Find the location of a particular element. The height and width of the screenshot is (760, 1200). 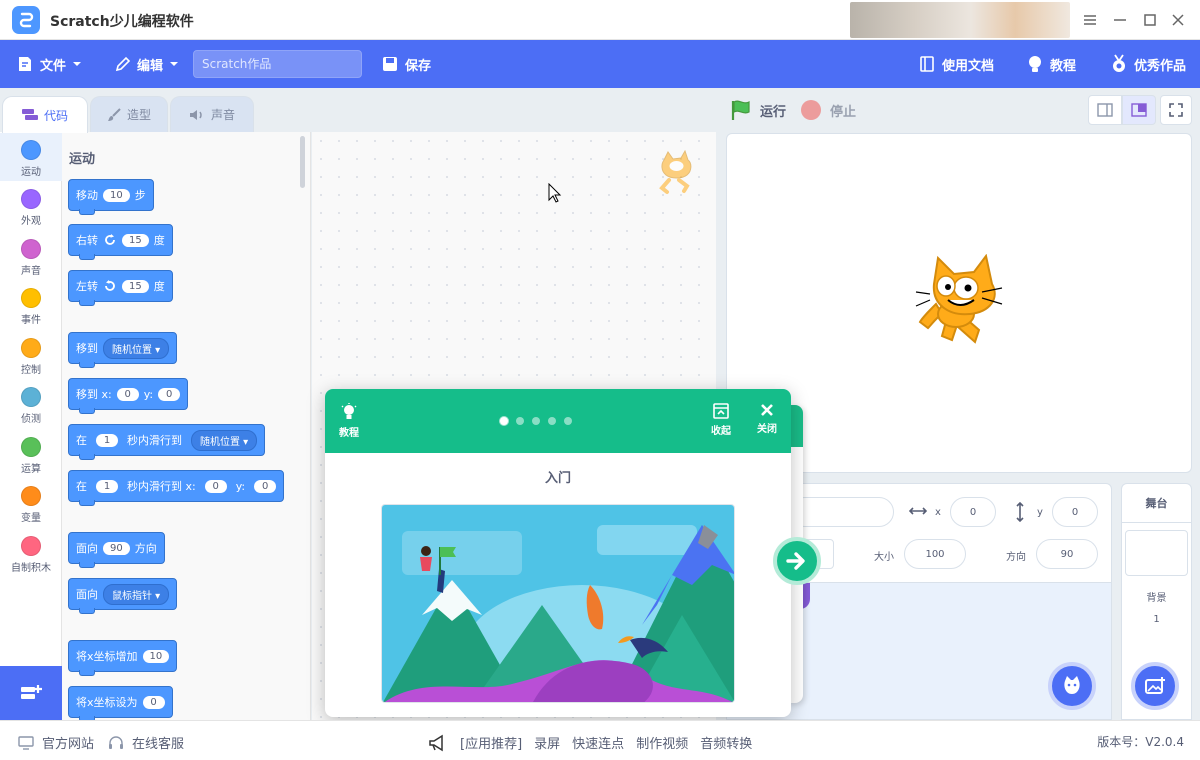

y-input: 0 is located at coordinates (1075, 512).